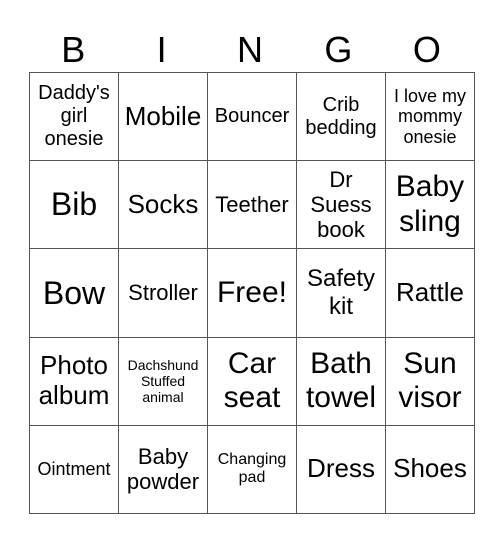 This screenshot has height=544, width=500. Describe the element at coordinates (430, 116) in the screenshot. I see `bingo-cell: I love my mommy onesie` at that location.